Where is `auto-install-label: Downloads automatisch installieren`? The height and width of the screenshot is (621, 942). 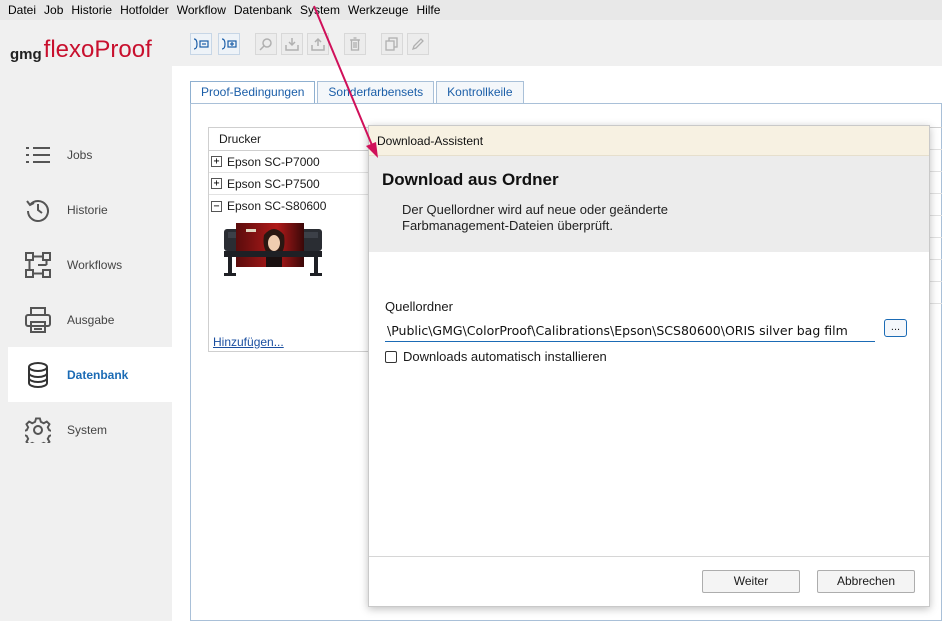 auto-install-label: Downloads automatisch installieren is located at coordinates (505, 356).